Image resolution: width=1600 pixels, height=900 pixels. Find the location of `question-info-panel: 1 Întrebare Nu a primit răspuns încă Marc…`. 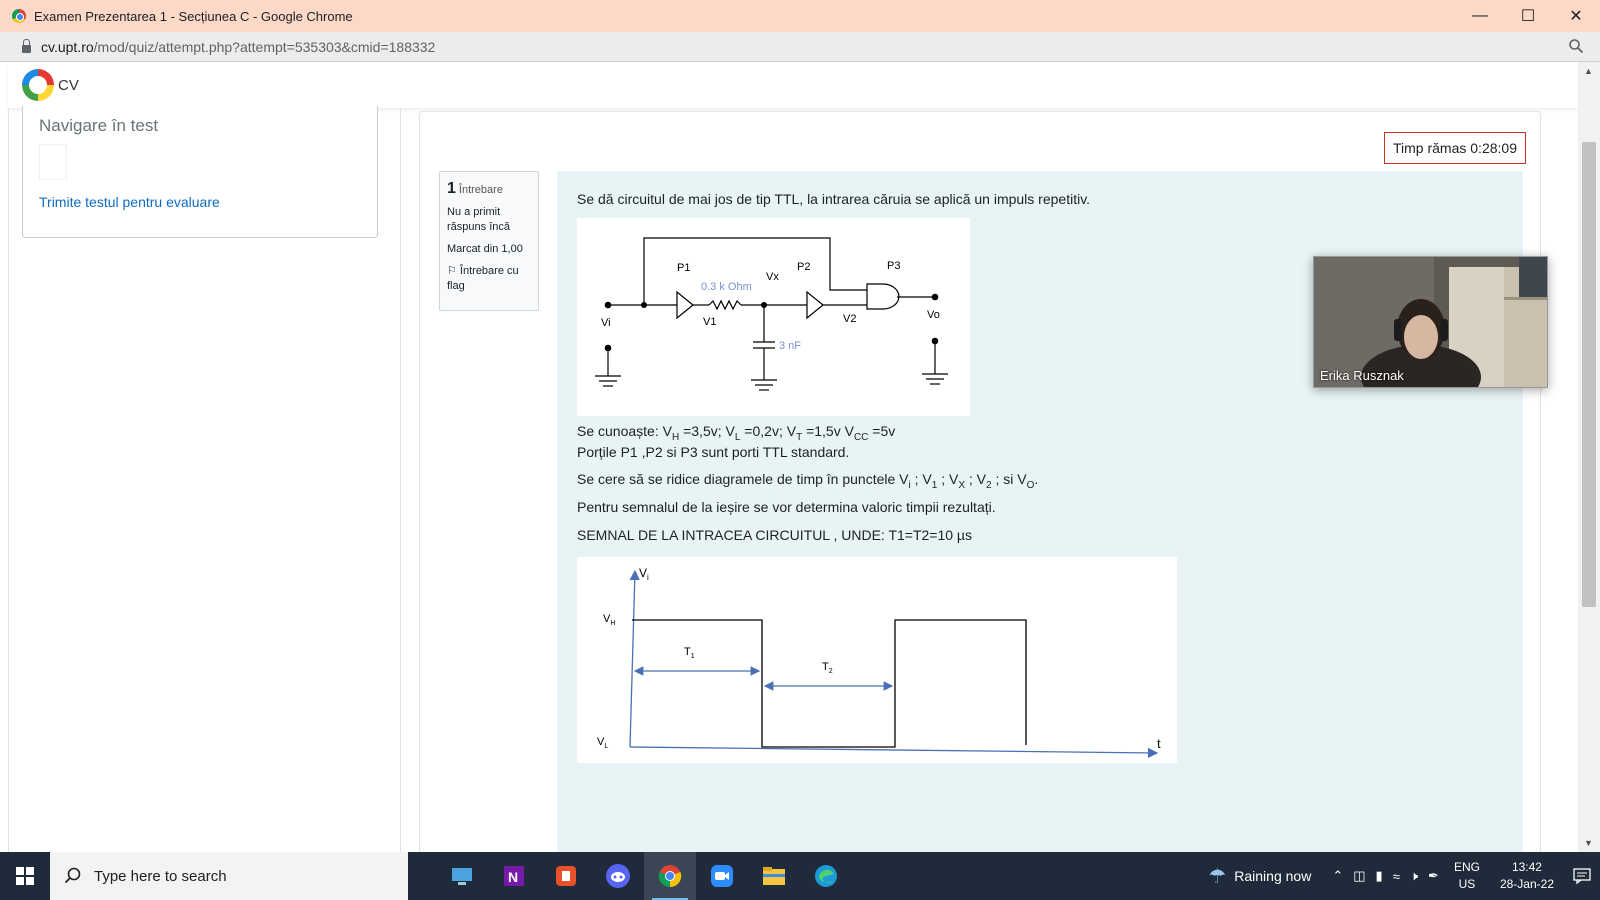

question-info-panel: 1 Întrebare Nu a primit răspuns încă Marc… is located at coordinates (489, 241).